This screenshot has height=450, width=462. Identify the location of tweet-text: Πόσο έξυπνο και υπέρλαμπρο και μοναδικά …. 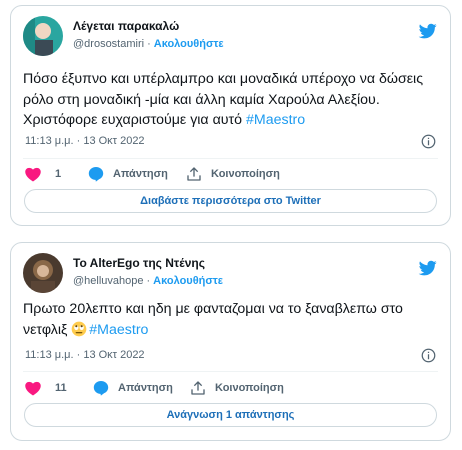
(230, 100).